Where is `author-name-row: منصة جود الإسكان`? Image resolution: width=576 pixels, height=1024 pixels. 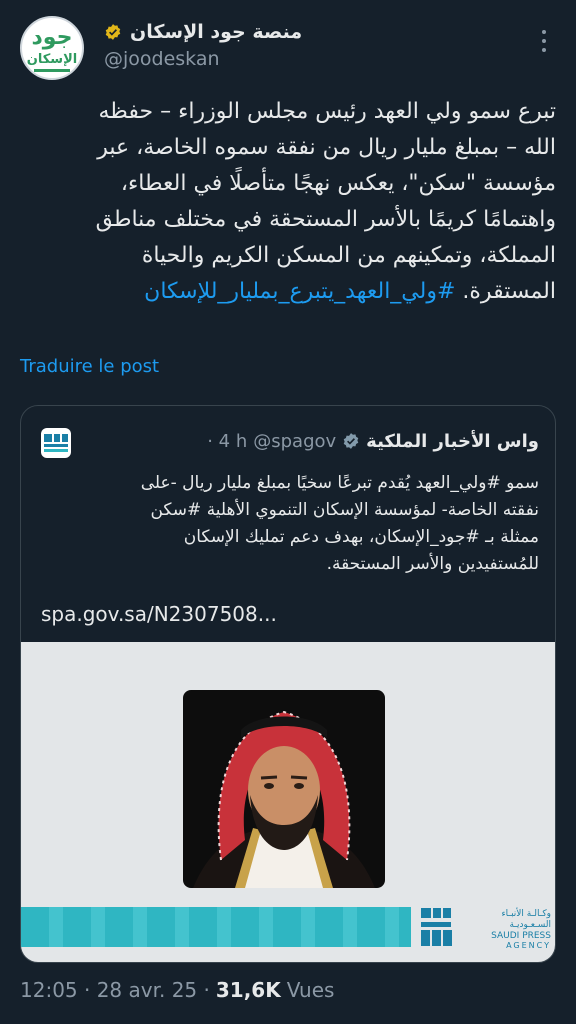 author-name-row: منصة جود الإسكان is located at coordinates (203, 32).